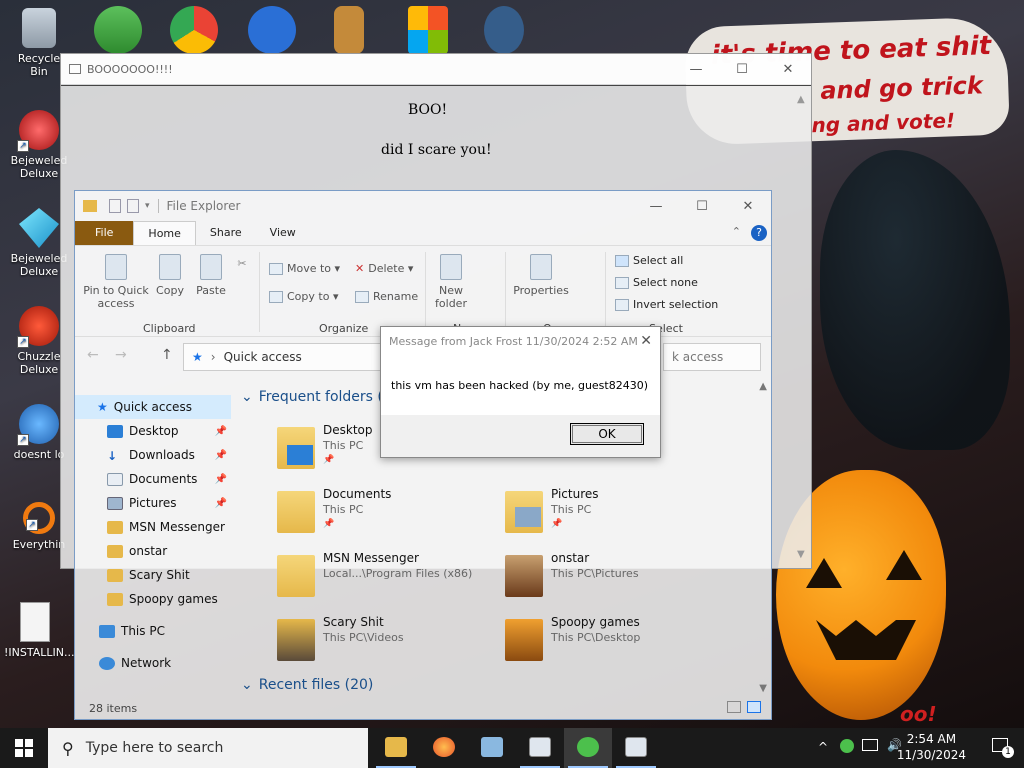 This screenshot has height=768, width=1024. What do you see at coordinates (615, 580) in the screenshot?
I see `folder-tile-onstar: onstar This PC\Pictures` at bounding box center [615, 580].